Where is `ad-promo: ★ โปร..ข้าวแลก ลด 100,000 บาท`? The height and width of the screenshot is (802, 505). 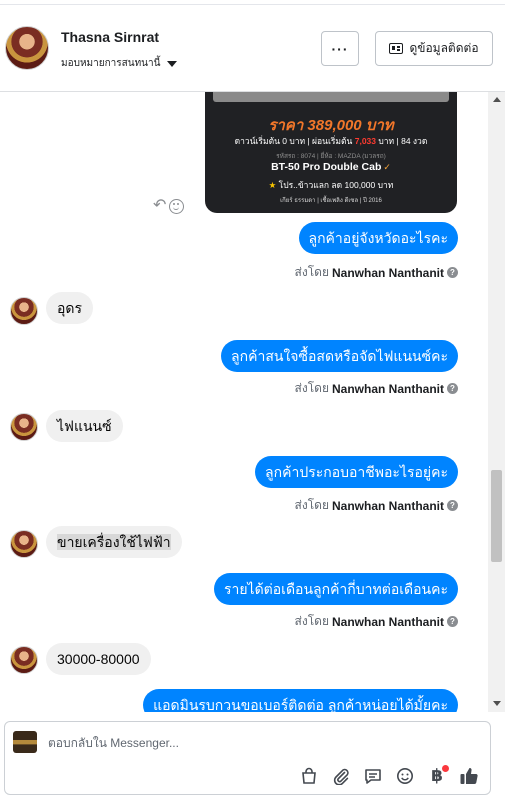 ad-promo: ★ โปร..ข้าวแลก ลด 100,000 บาท is located at coordinates (331, 185).